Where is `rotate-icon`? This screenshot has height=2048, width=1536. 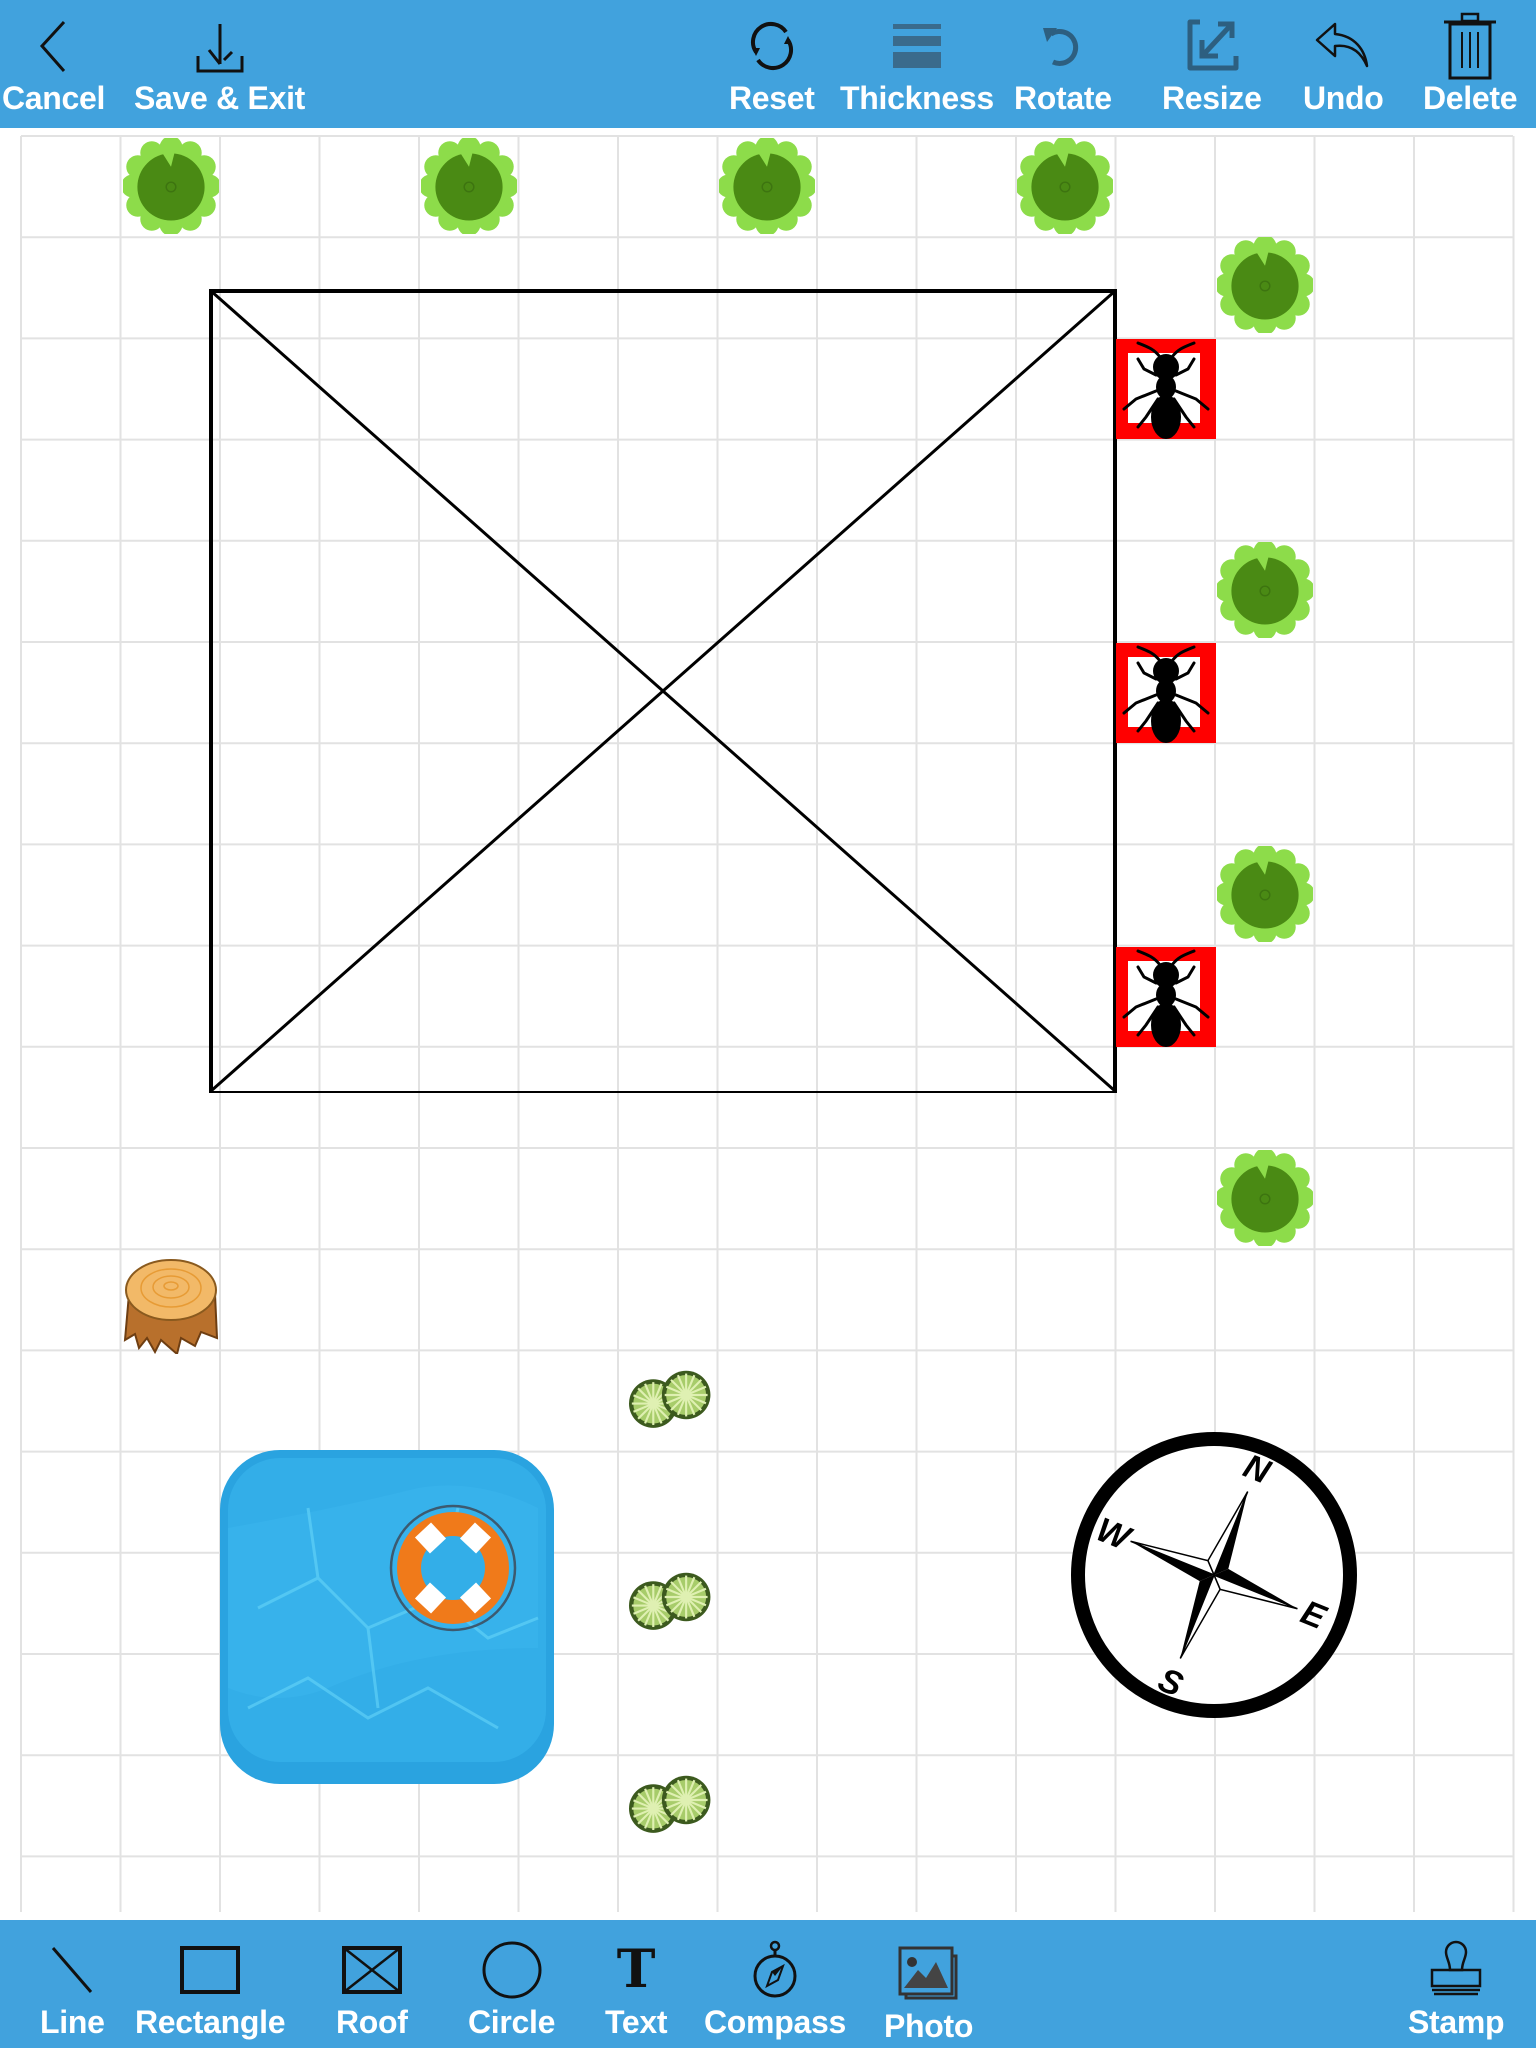 rotate-icon is located at coordinates (1063, 46).